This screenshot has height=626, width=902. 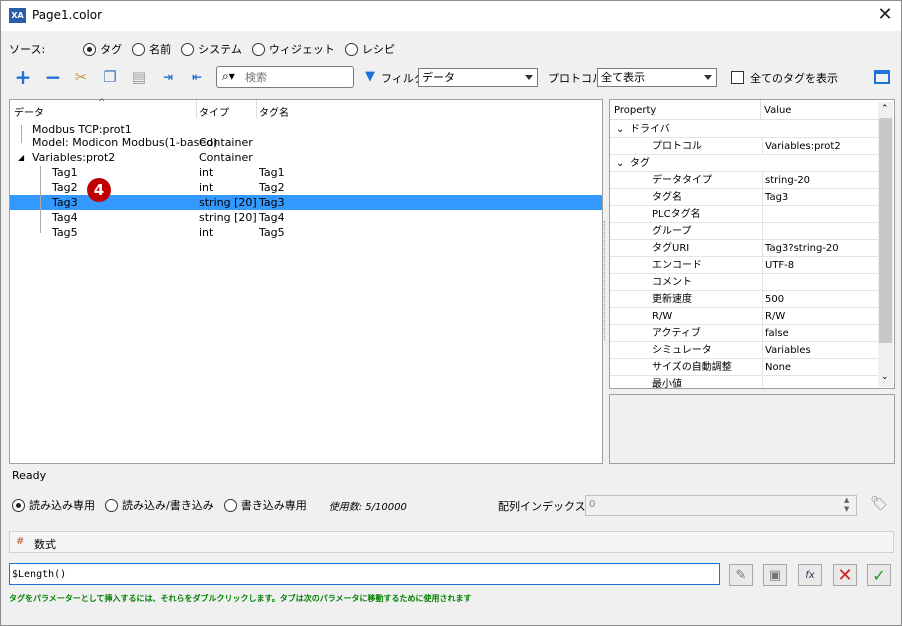 What do you see at coordinates (775, 575) in the screenshot?
I see `save-icon: ▣` at bounding box center [775, 575].